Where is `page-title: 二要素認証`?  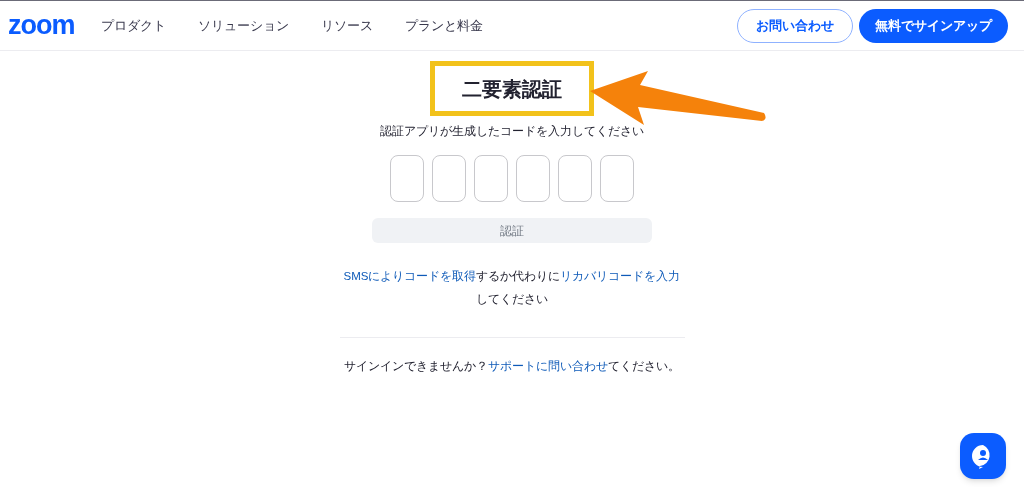 page-title: 二要素認証 is located at coordinates (512, 89).